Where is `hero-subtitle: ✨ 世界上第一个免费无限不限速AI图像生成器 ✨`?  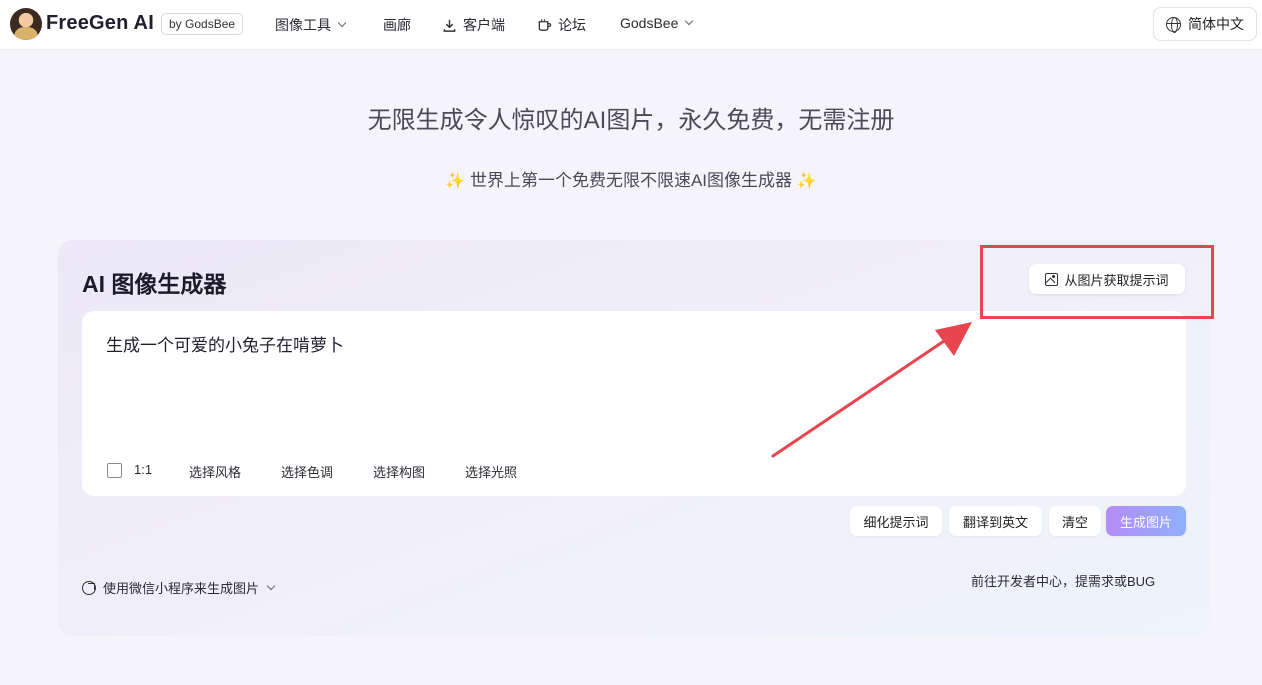
hero-subtitle: ✨ 世界上第一个免费无限不限速AI图像生成器 ✨ is located at coordinates (631, 178).